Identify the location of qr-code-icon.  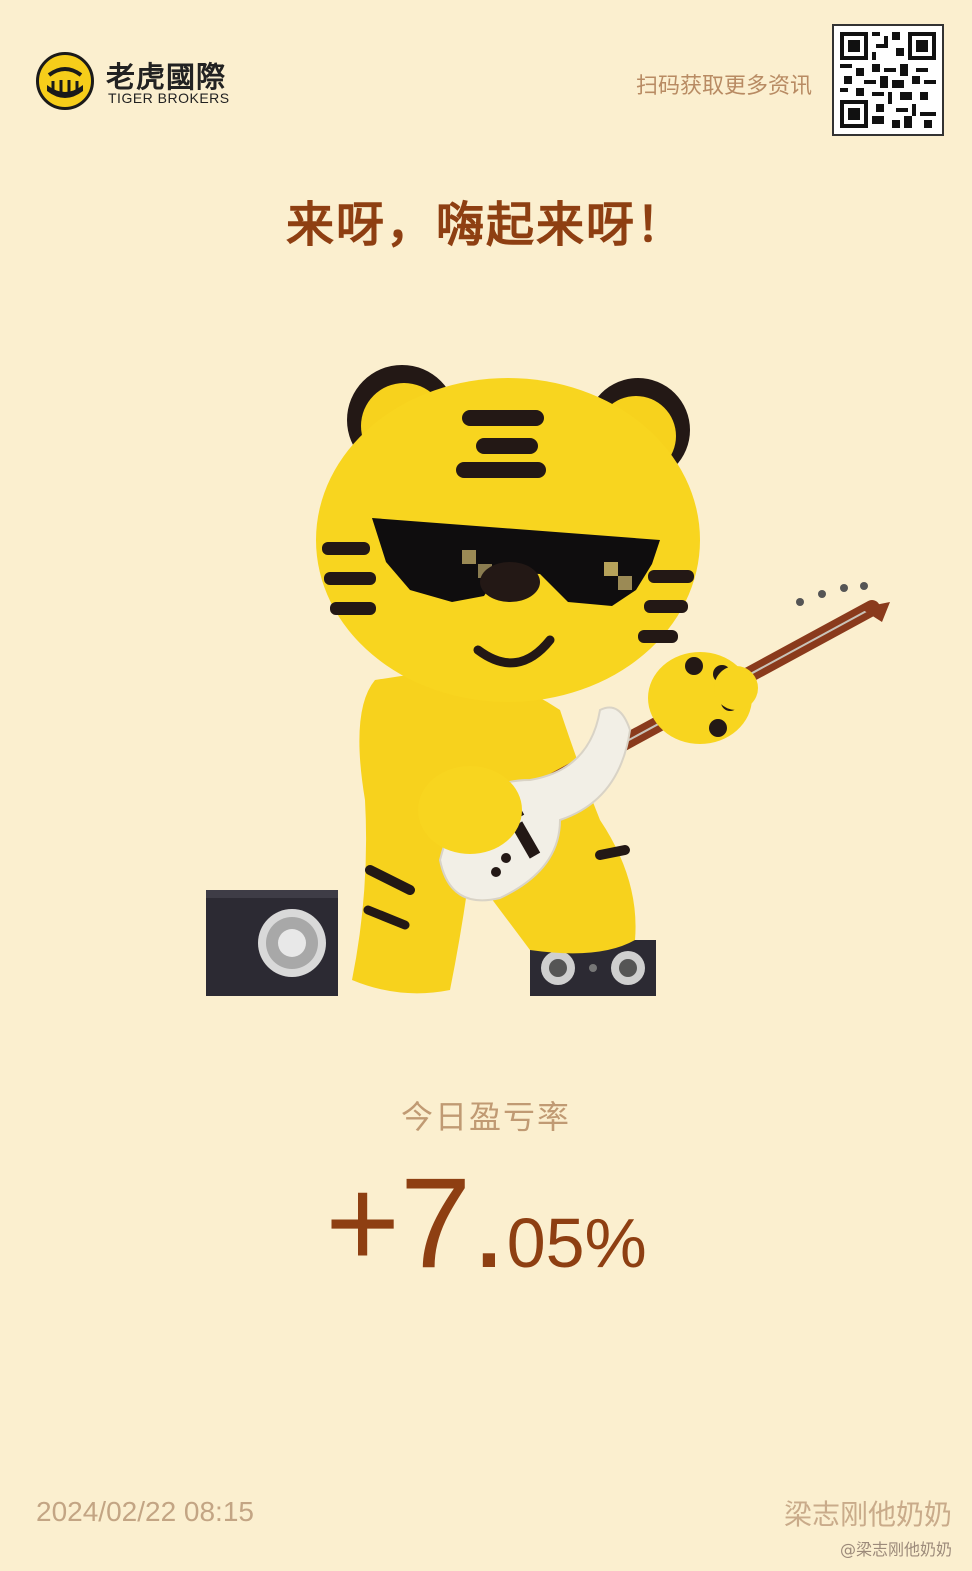
(888, 80).